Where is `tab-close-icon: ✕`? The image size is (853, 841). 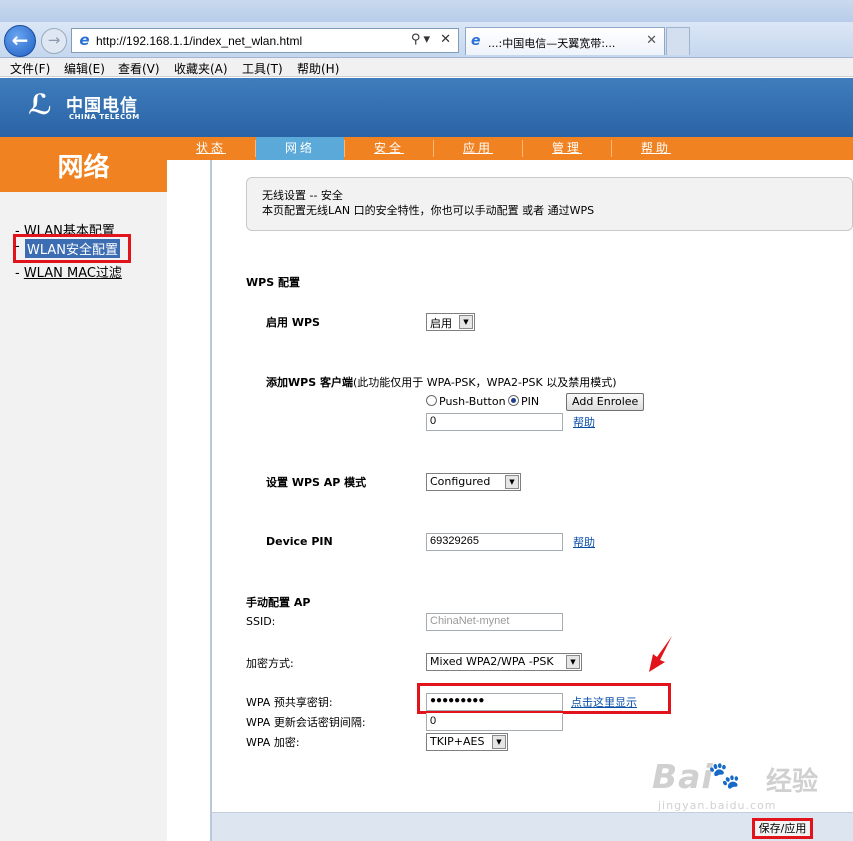 tab-close-icon: ✕ is located at coordinates (651, 40).